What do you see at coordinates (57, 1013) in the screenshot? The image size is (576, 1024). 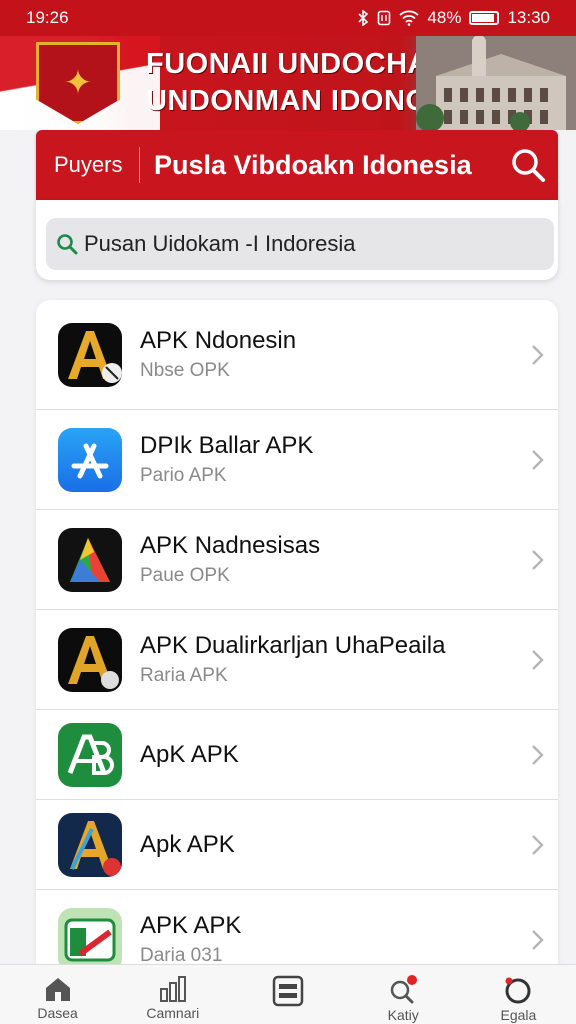 I see `nav-label: Dasea` at bounding box center [57, 1013].